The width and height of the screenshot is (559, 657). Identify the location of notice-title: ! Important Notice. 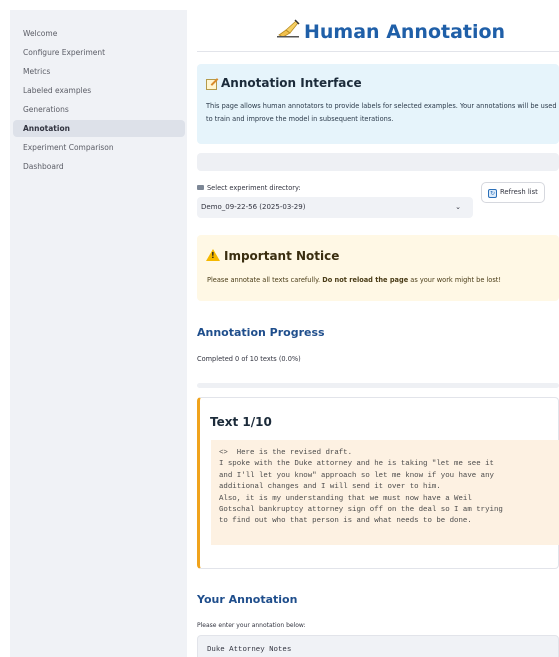
(272, 256).